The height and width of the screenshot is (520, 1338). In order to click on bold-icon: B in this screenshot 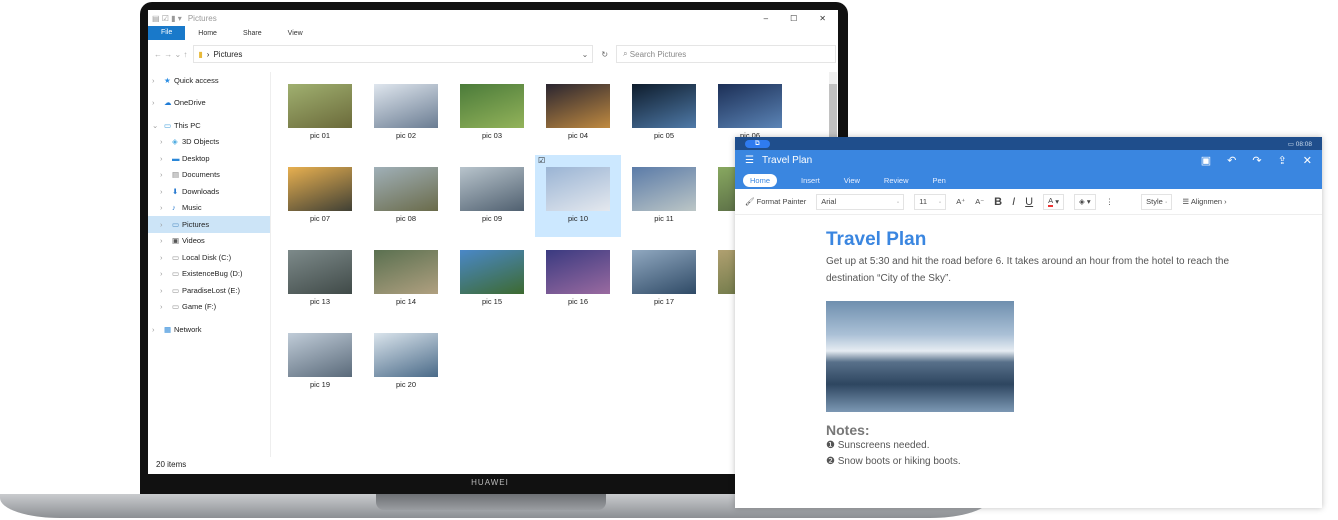, I will do `click(998, 202)`.